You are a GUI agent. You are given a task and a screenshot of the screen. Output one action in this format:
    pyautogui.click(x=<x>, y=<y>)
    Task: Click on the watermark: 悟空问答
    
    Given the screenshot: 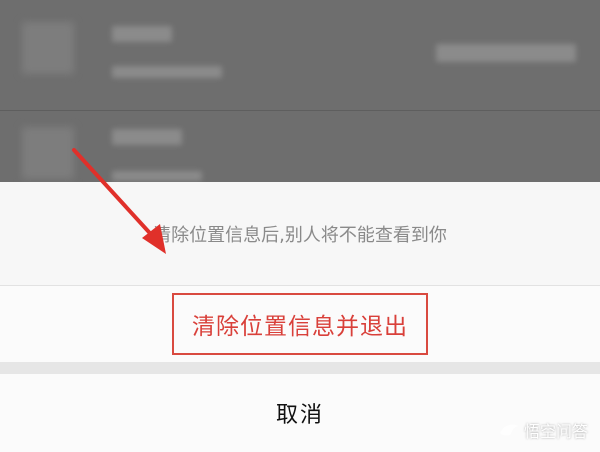 What is the action you would take?
    pyautogui.click(x=543, y=430)
    